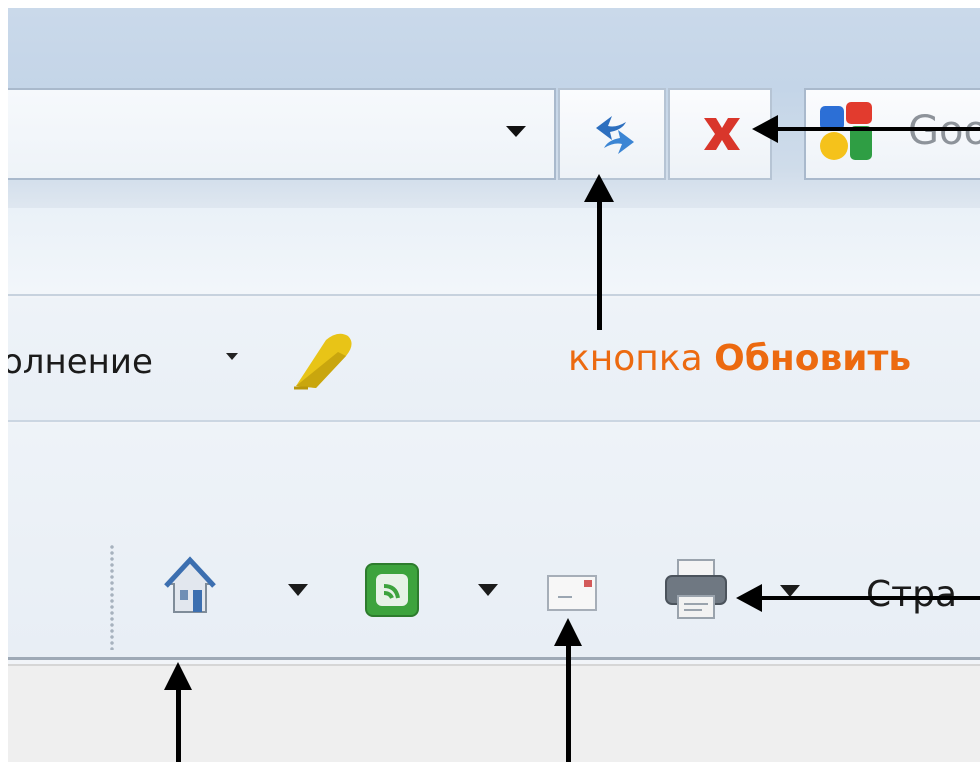 The width and height of the screenshot is (980, 762). Describe the element at coordinates (324, 361) in the screenshot. I see `eraser-icon` at that location.